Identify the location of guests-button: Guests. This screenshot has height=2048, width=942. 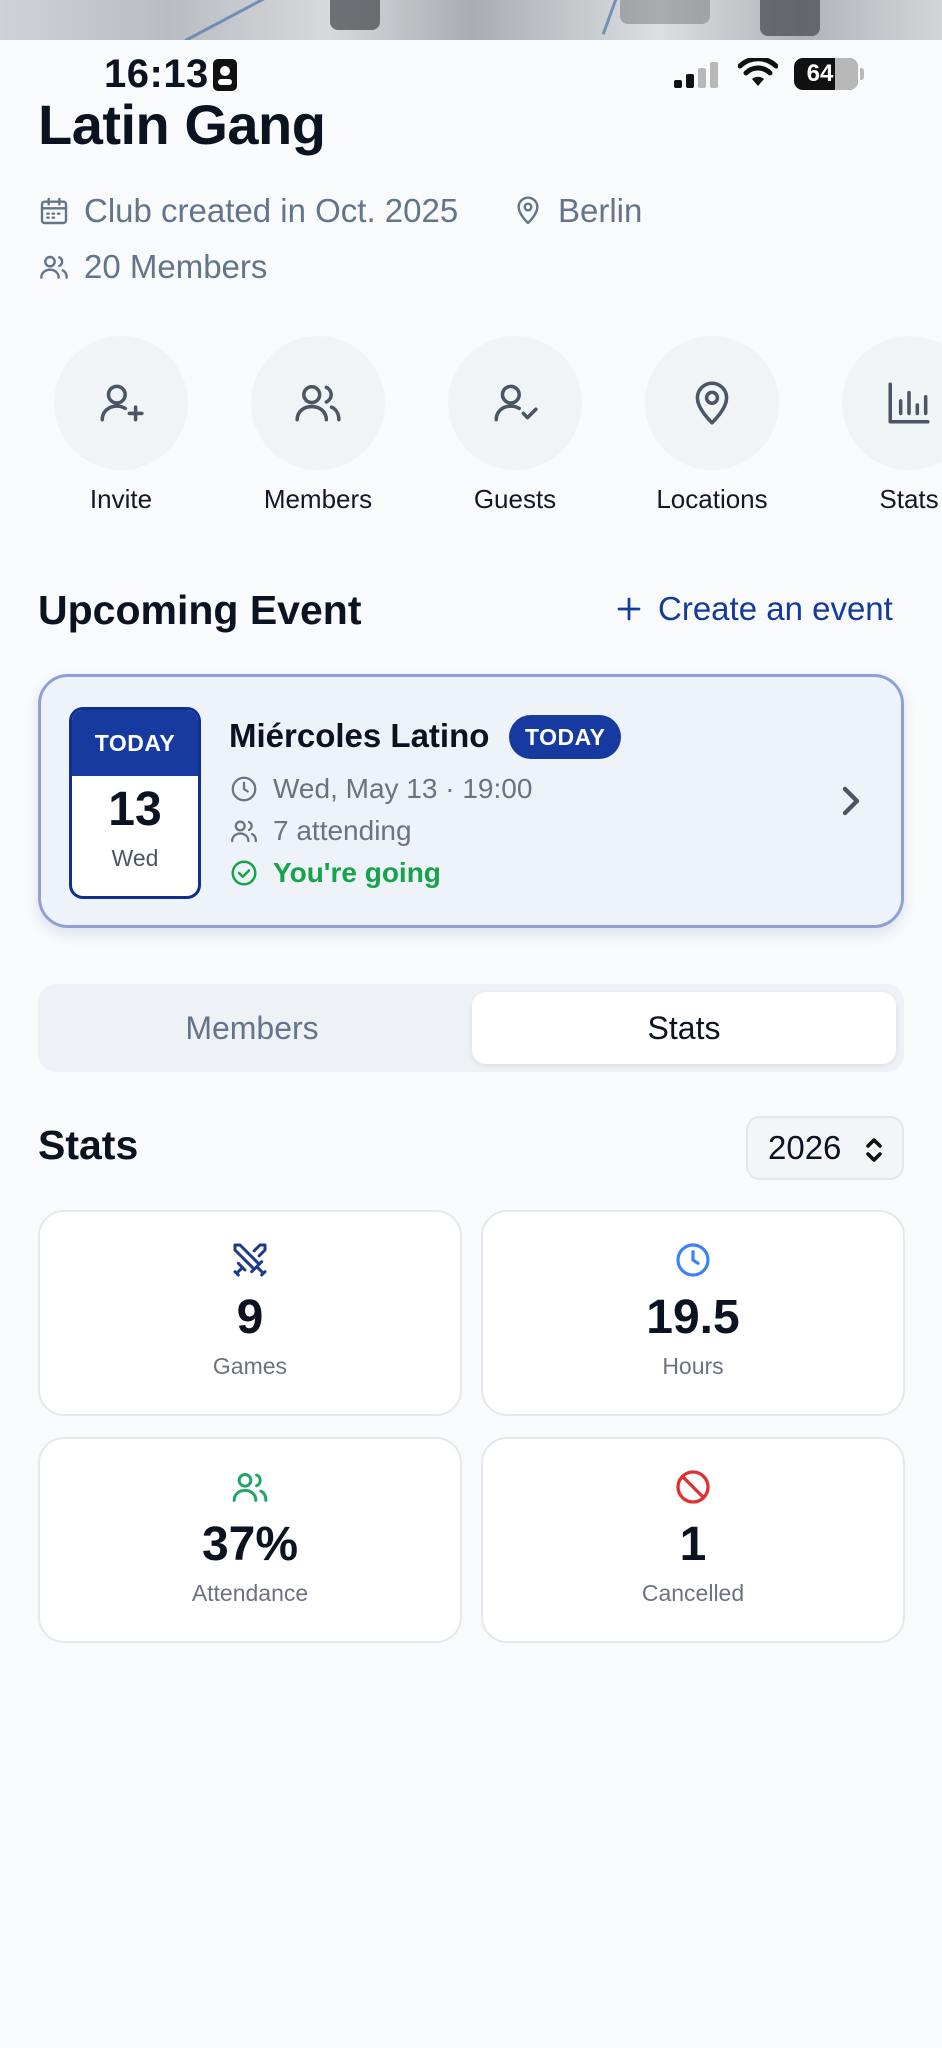
(515, 425).